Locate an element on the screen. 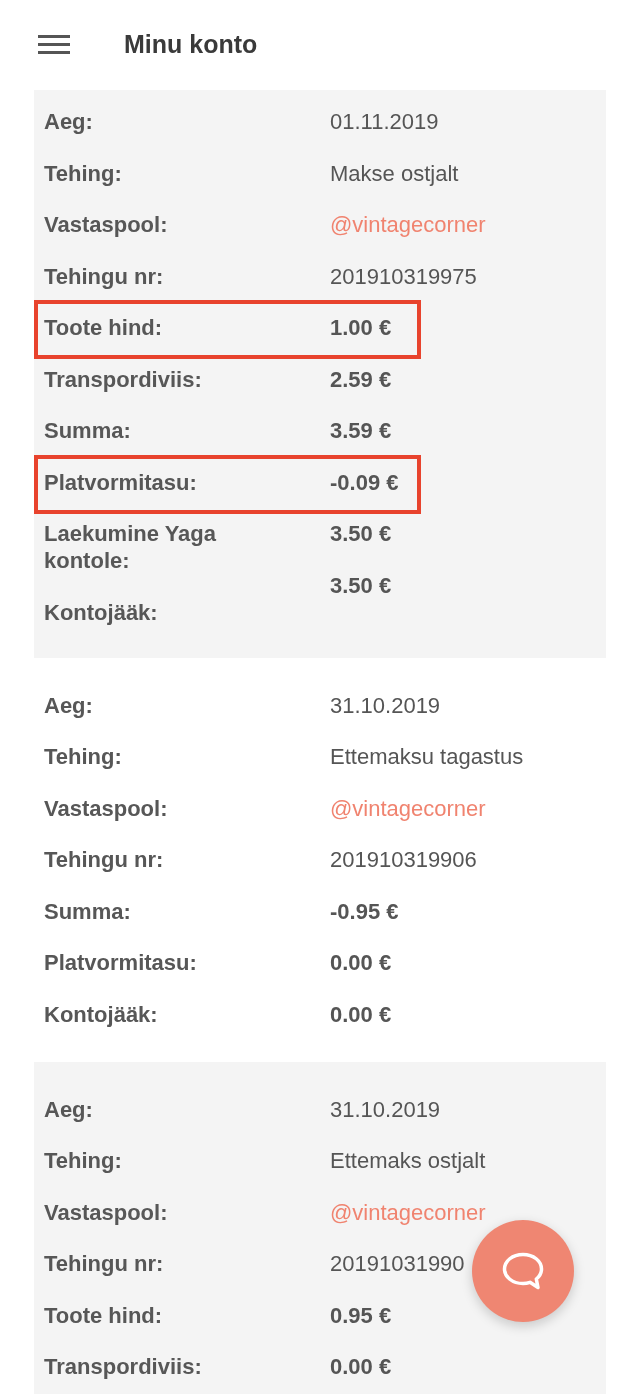 The width and height of the screenshot is (632, 1394). field-value: 201910319975 is located at coordinates (403, 276).